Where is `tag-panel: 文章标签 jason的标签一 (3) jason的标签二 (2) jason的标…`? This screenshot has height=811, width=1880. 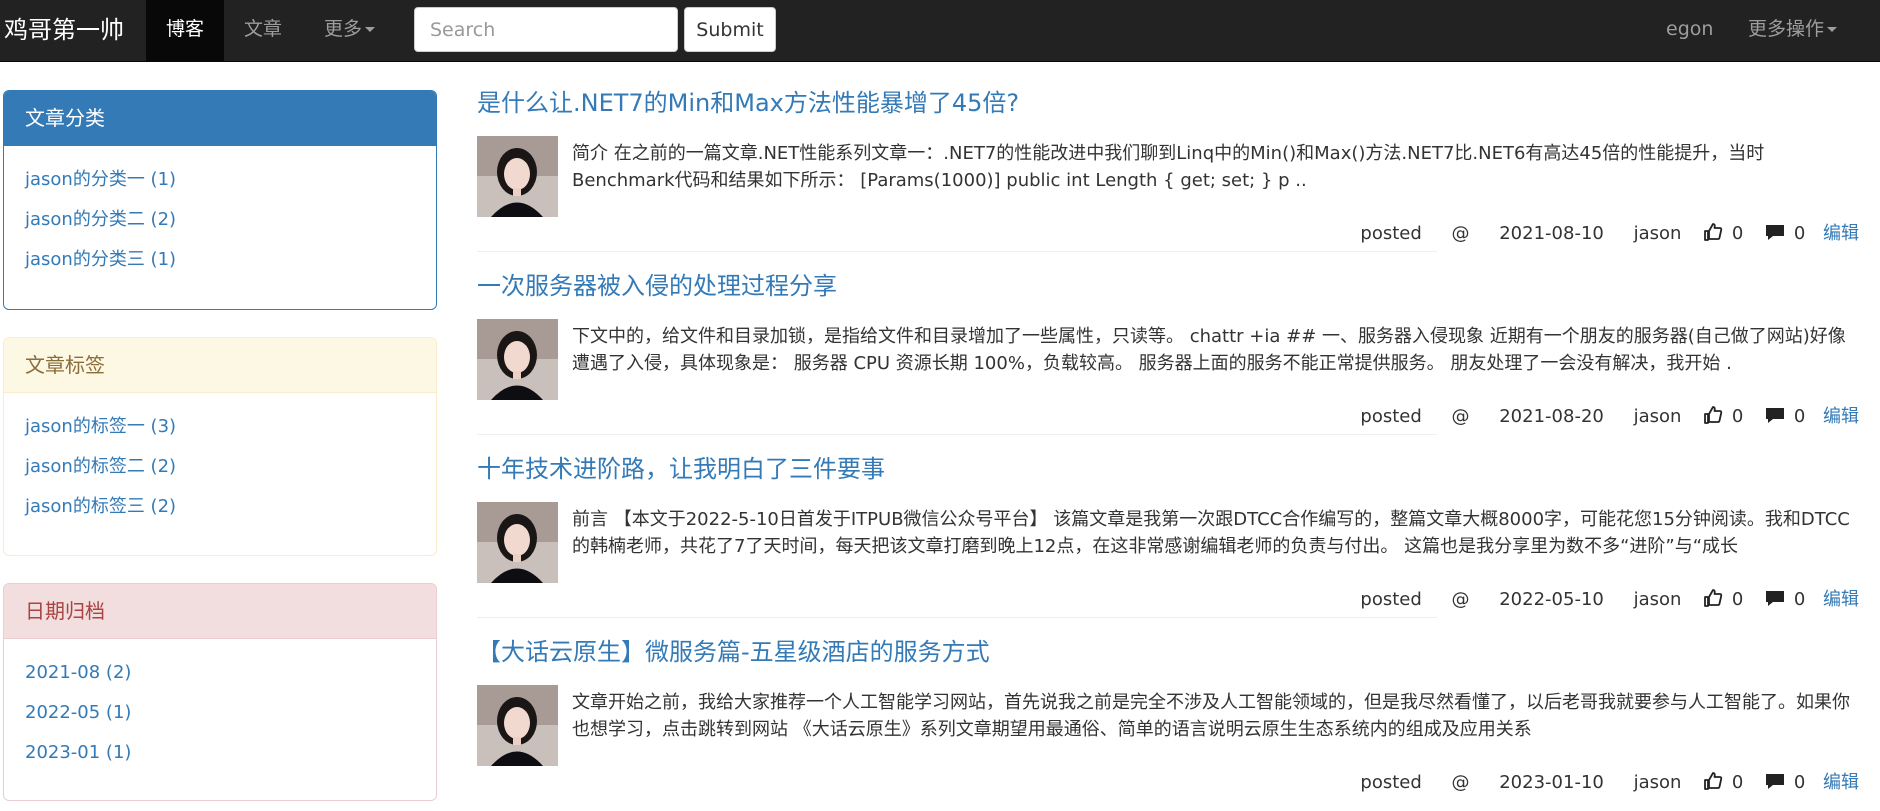
tag-panel: 文章标签 jason的标签一 (3) jason的标签二 (2) jason的标… is located at coordinates (220, 446).